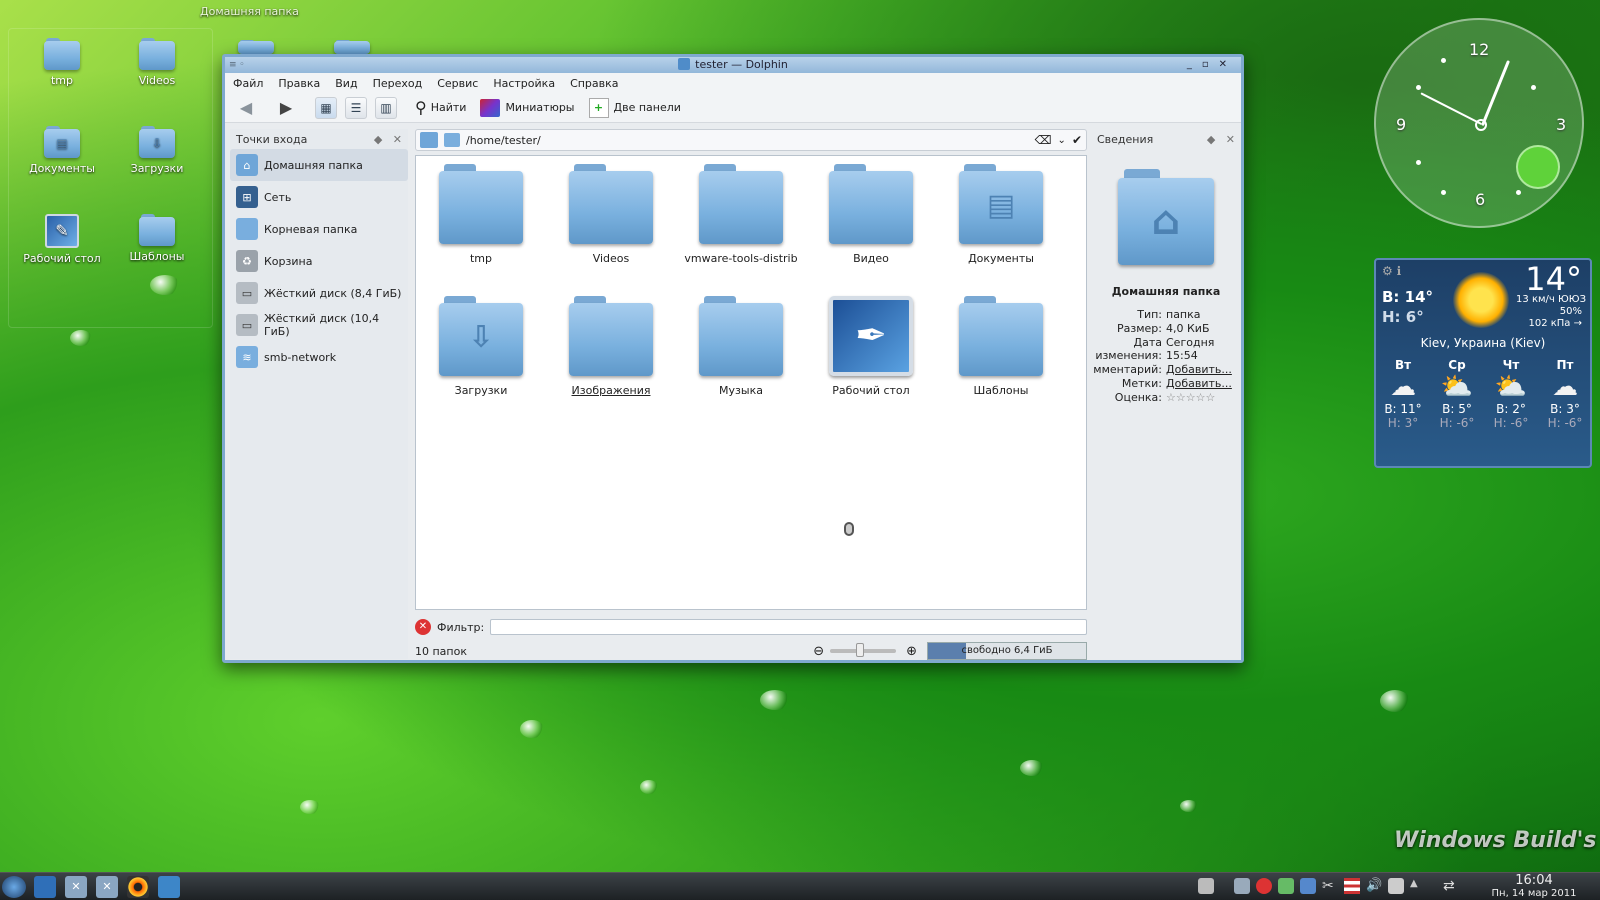 The image size is (1600, 900). Describe the element at coordinates (248, 83) in the screenshot. I see `menu-file: Файл` at that location.